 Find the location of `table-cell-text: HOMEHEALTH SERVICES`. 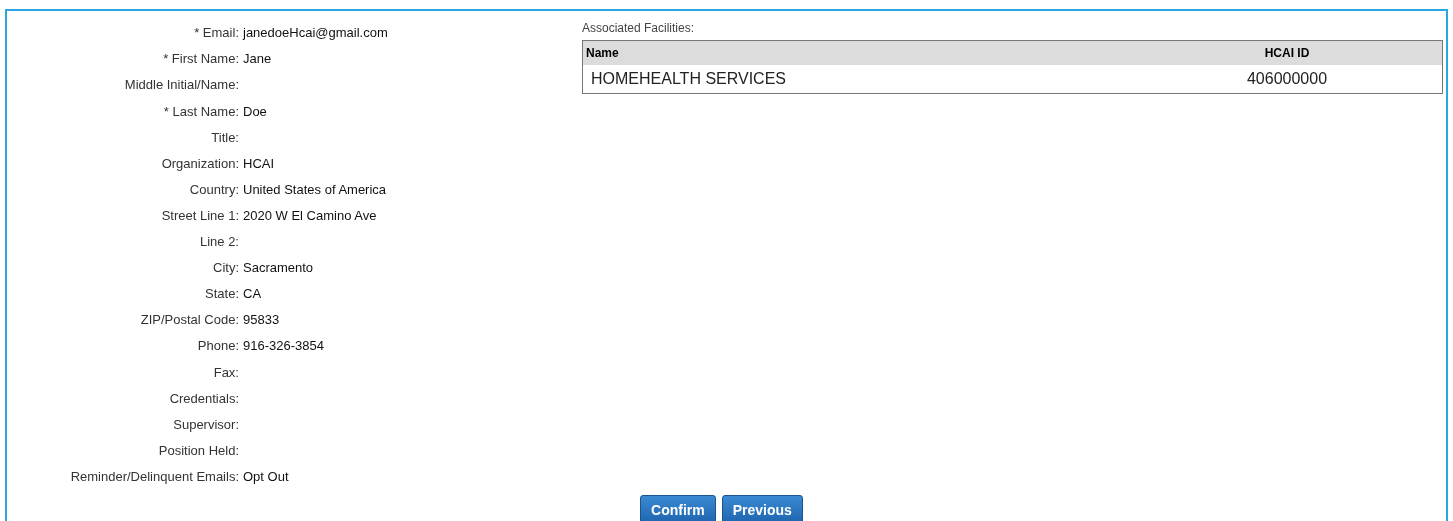

table-cell-text: HOMEHEALTH SERVICES is located at coordinates (688, 79).